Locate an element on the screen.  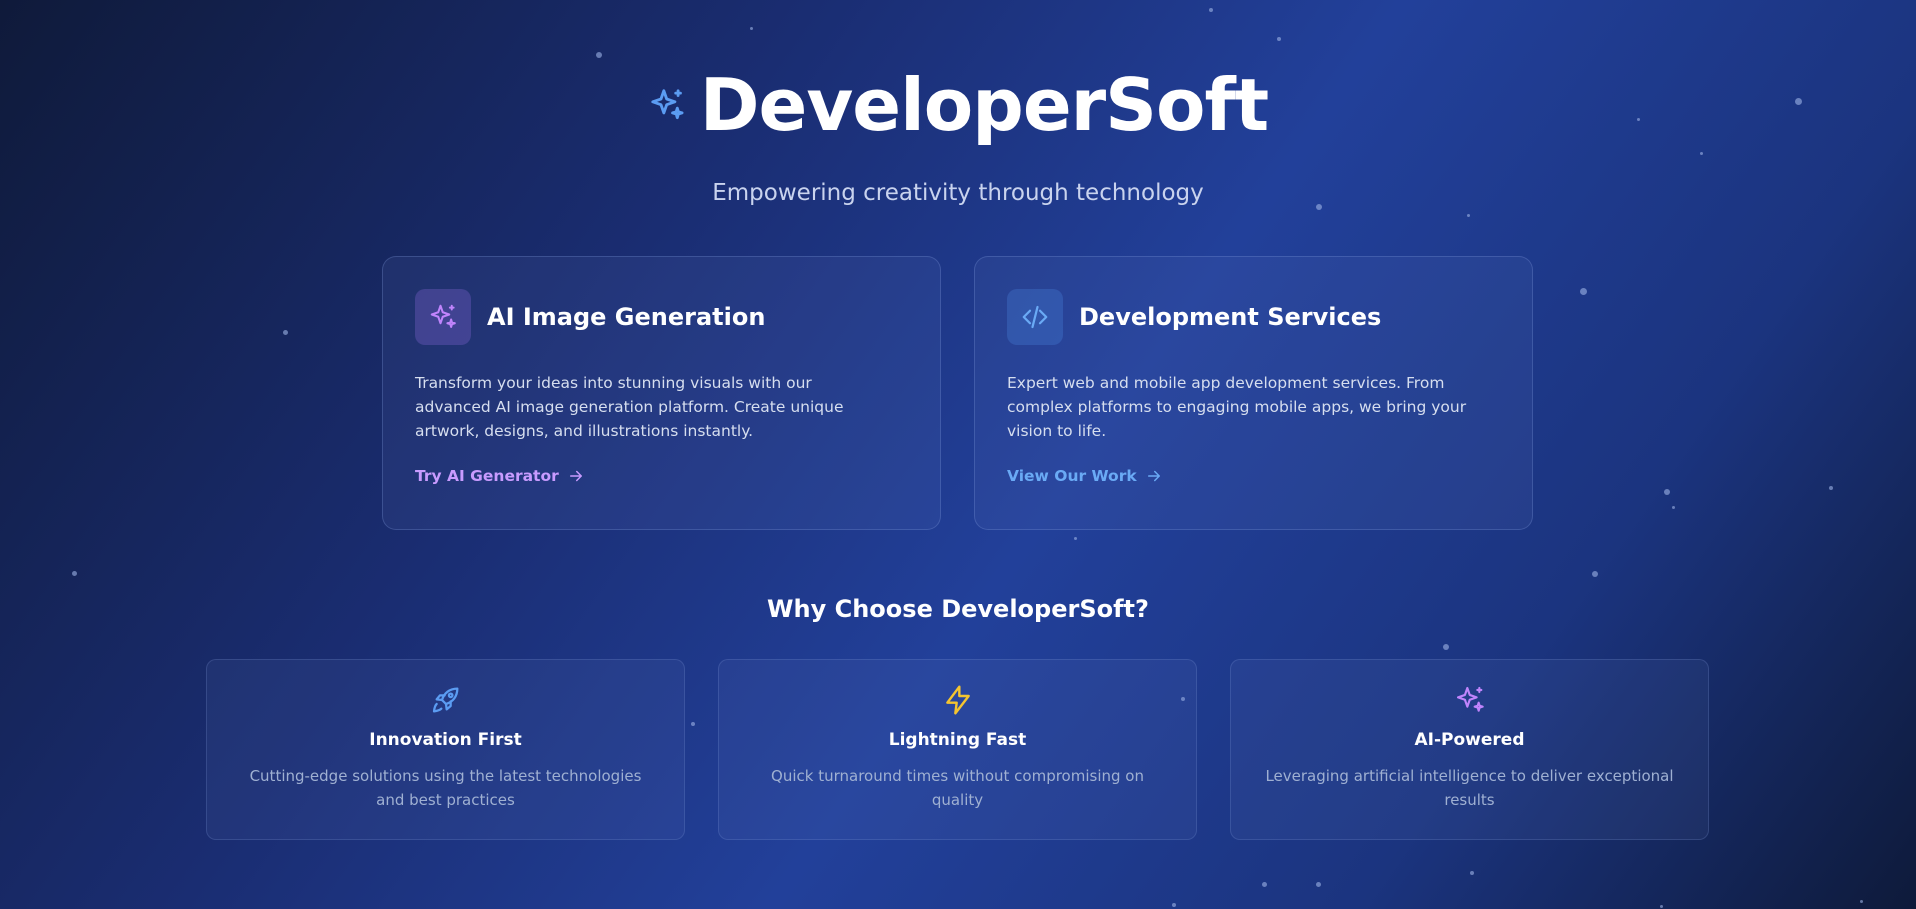
feature-title: AI-Powered is located at coordinates (1469, 740).